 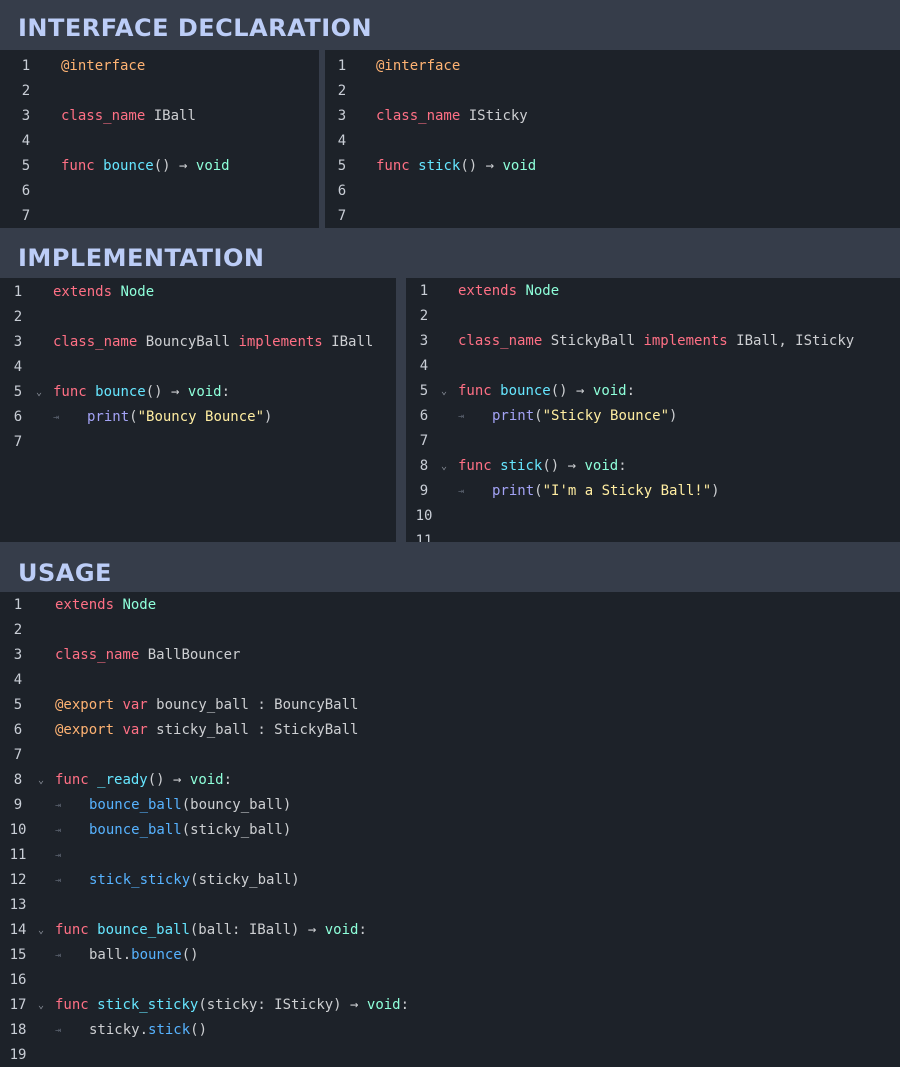 What do you see at coordinates (450, 980) in the screenshot?
I see `code-line: 16` at bounding box center [450, 980].